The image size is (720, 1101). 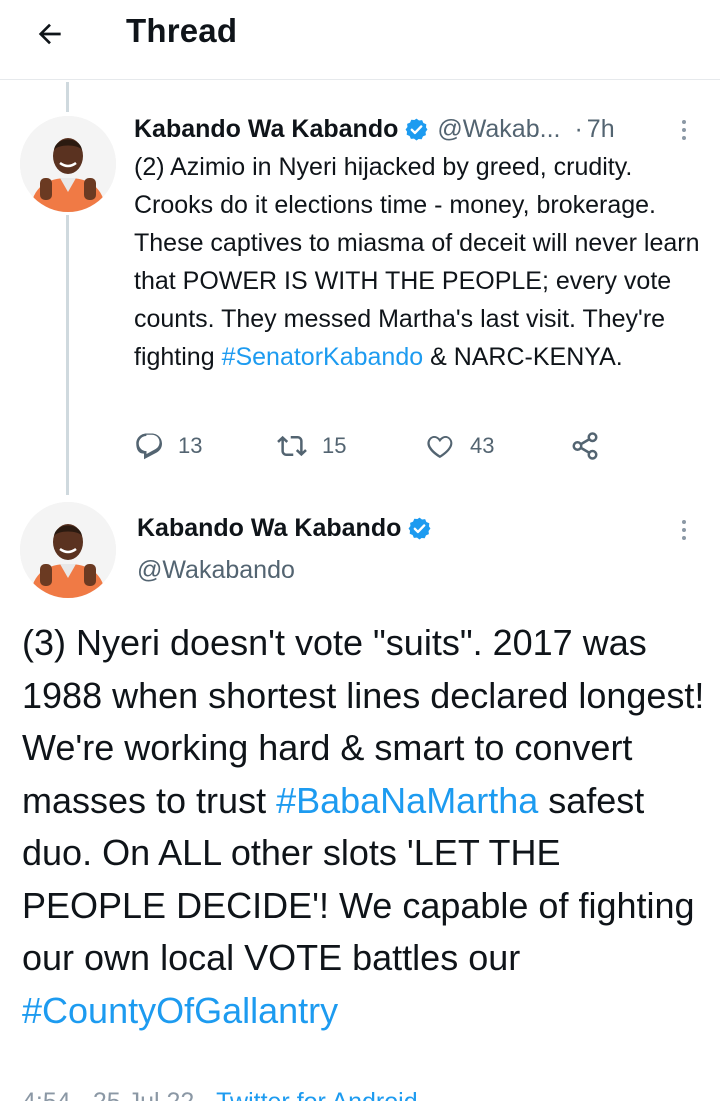 I want to click on hashtag-link: #CountyOfGallantry, so click(x=180, y=1010).